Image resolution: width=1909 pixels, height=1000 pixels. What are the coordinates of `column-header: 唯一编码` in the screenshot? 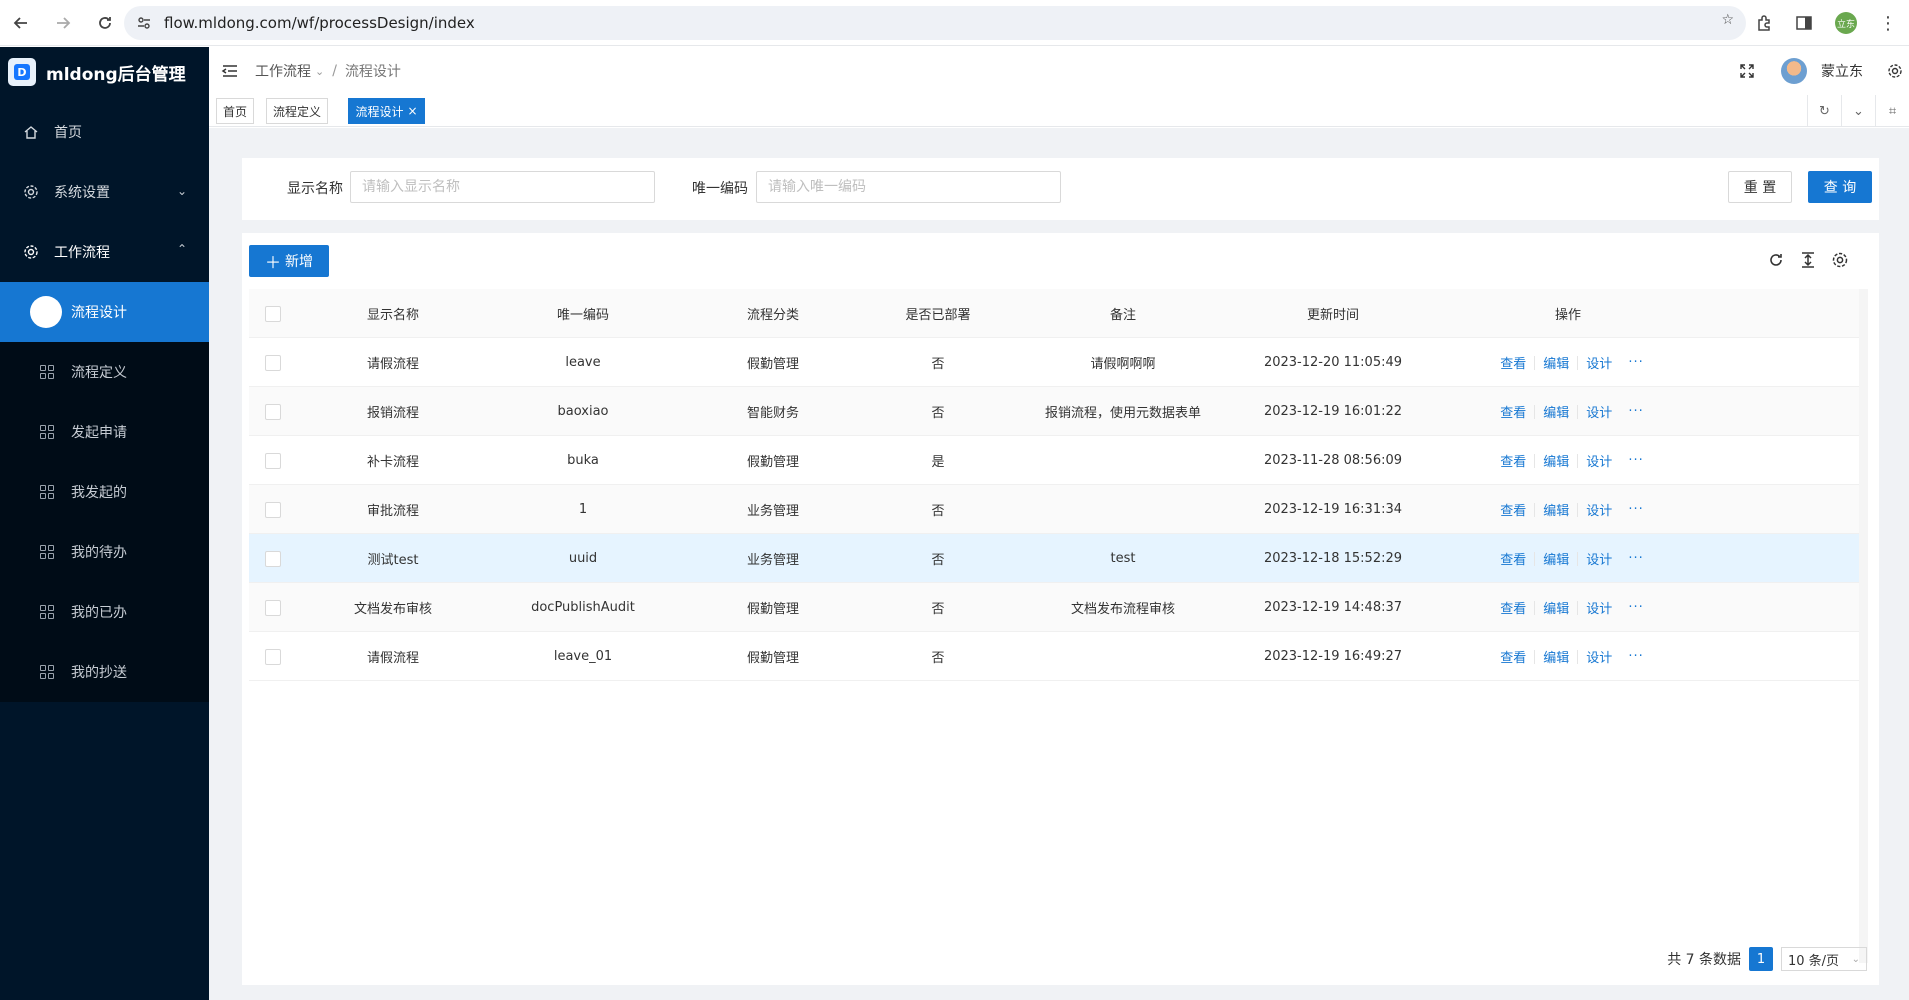 It's located at (582, 315).